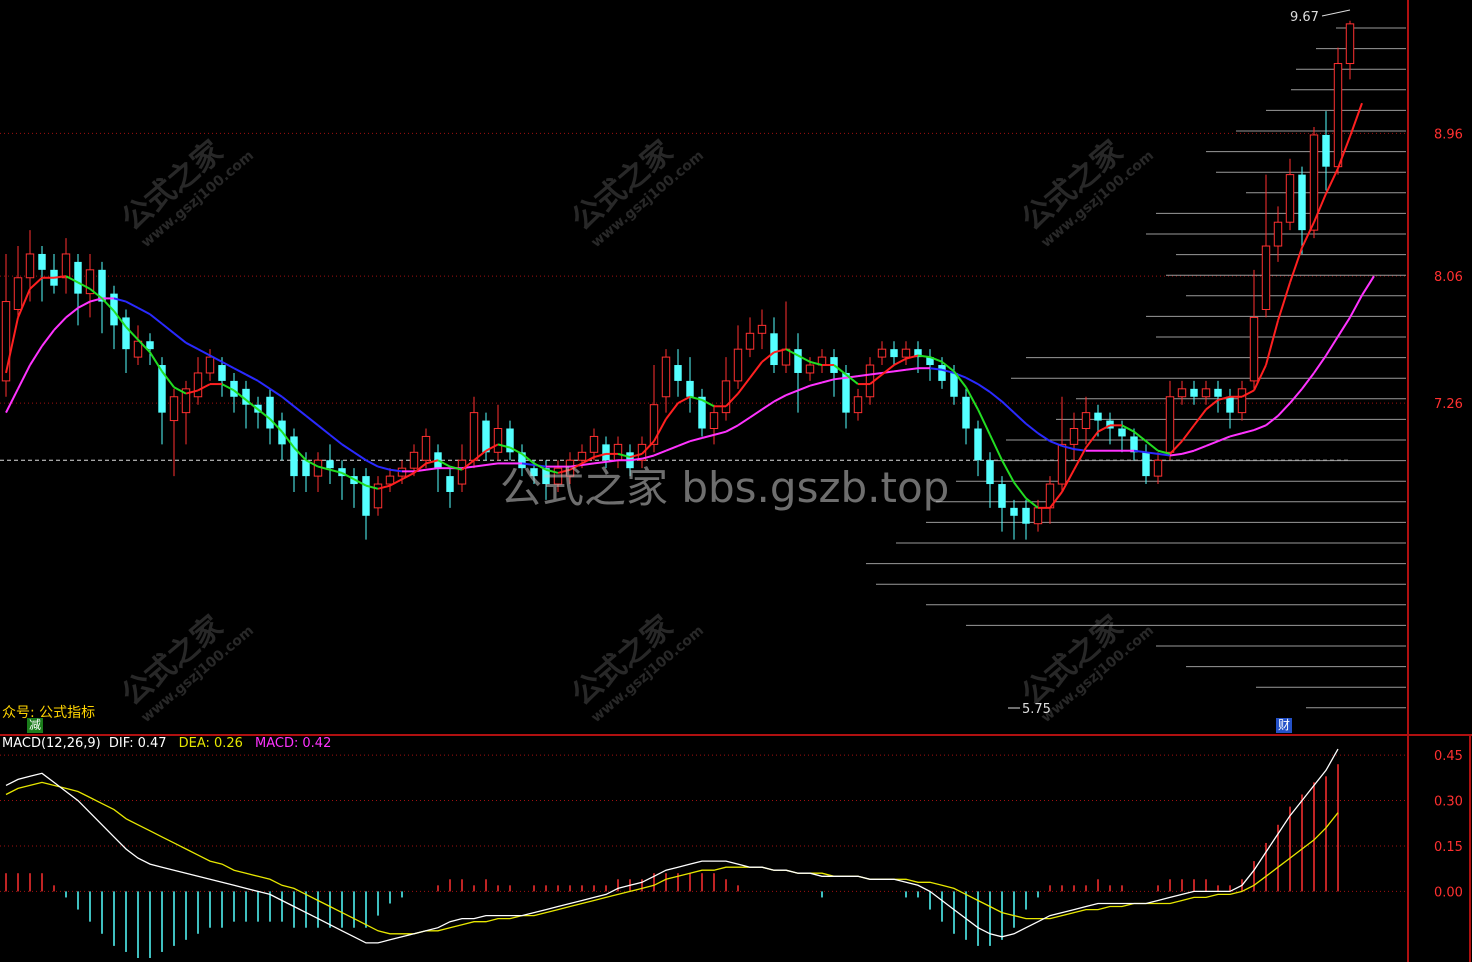 This screenshot has width=1472, height=962. Describe the element at coordinates (152, 743) in the screenshot. I see `dif-value: 0.47` at that location.